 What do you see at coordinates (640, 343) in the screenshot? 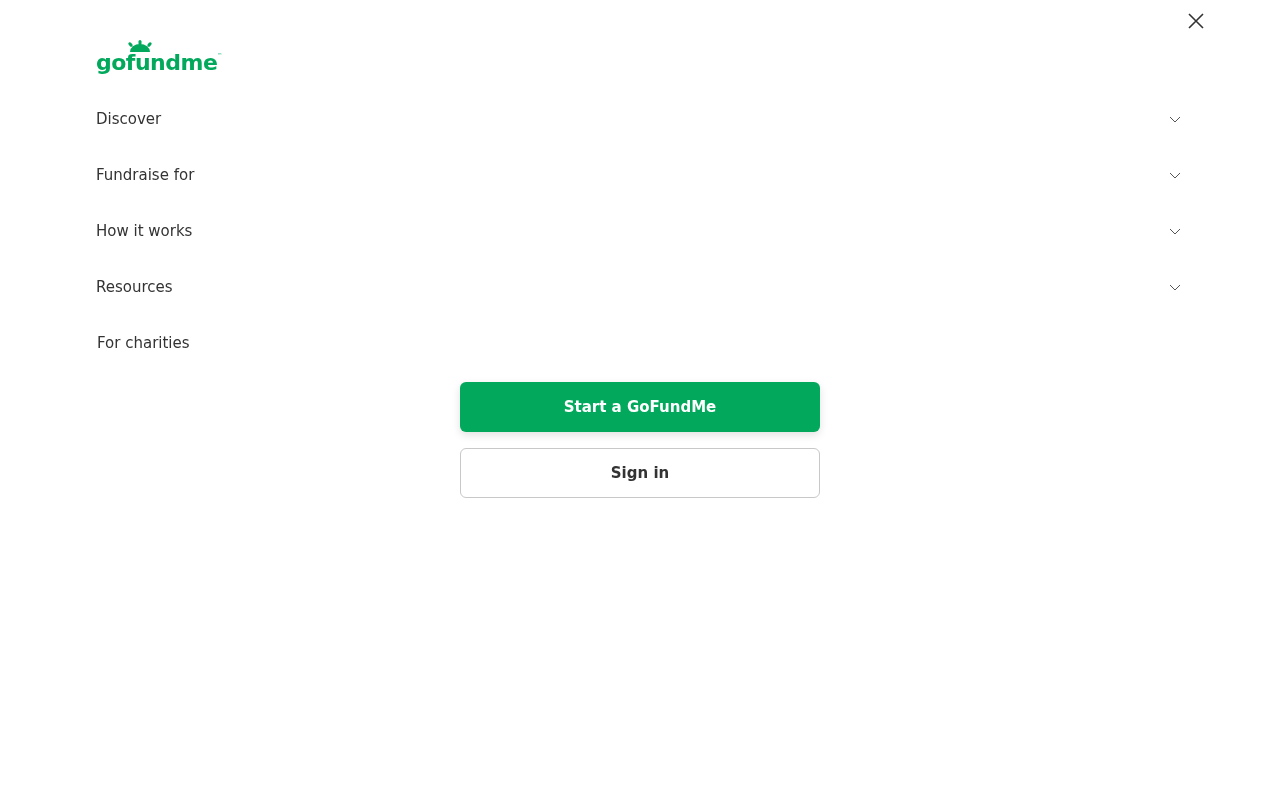
I see `menu-link: For charities` at bounding box center [640, 343].